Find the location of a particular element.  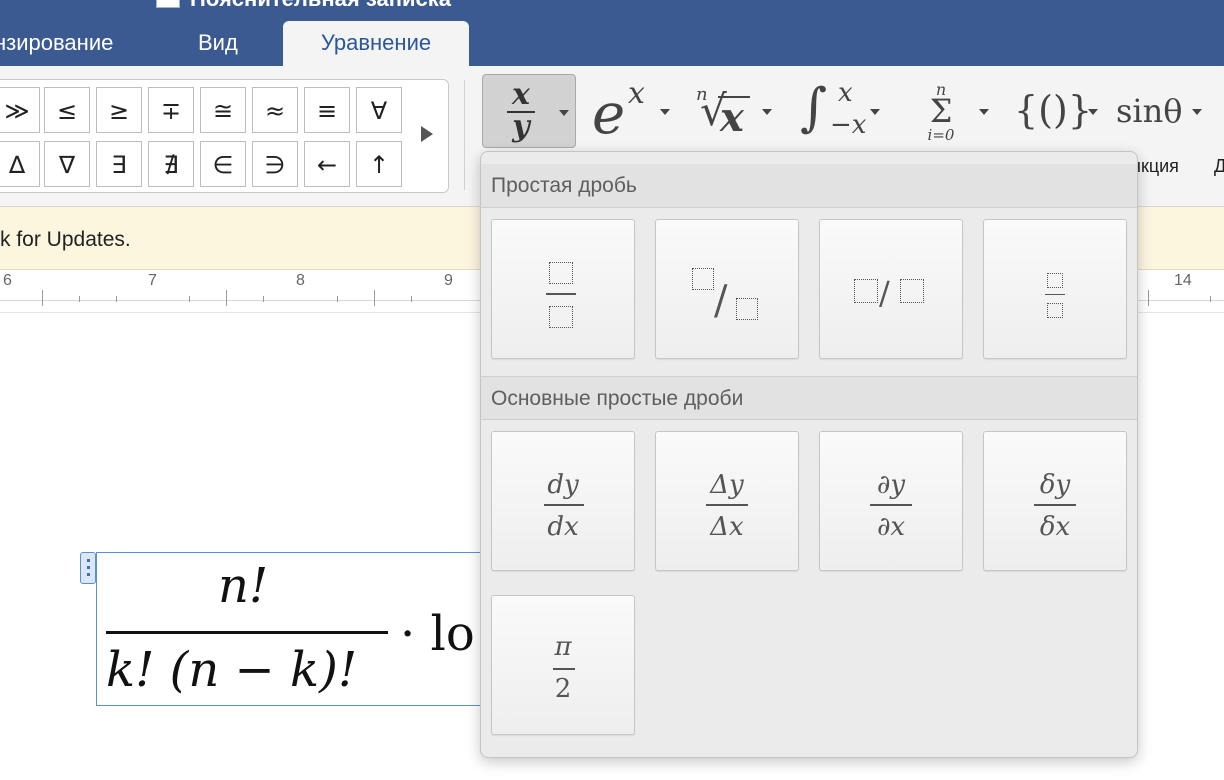

symbol-identical: ≡ is located at coordinates (327, 110).